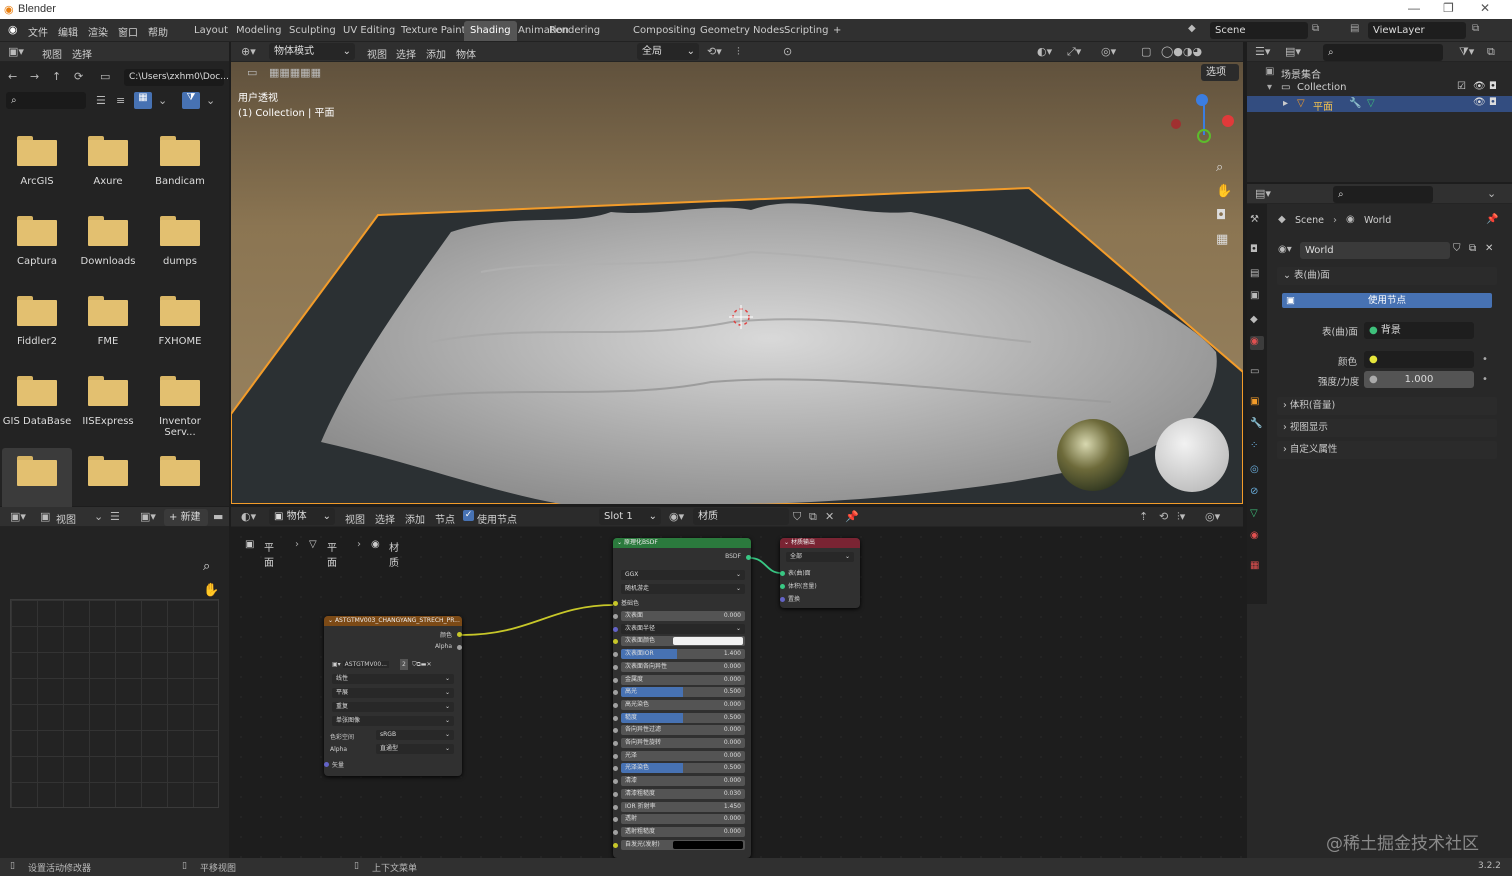  What do you see at coordinates (714, 51) in the screenshot?
I see `pivot-icon: ⟲▾` at bounding box center [714, 51].